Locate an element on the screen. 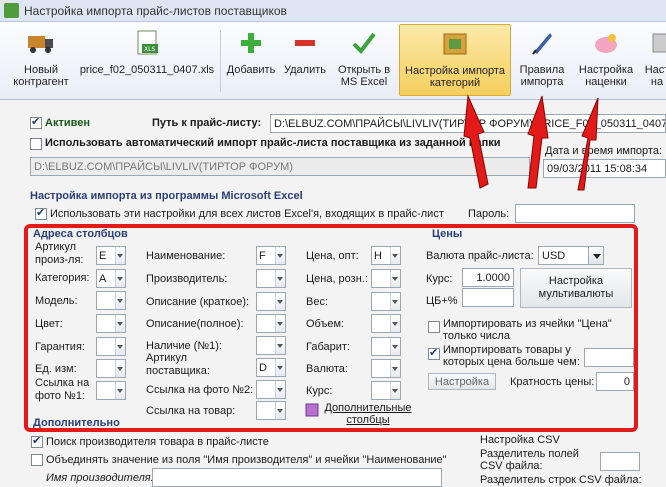 Image resolution: width=666 pixels, height=487 pixels. excel-file-icon: XLS is located at coordinates (147, 42).